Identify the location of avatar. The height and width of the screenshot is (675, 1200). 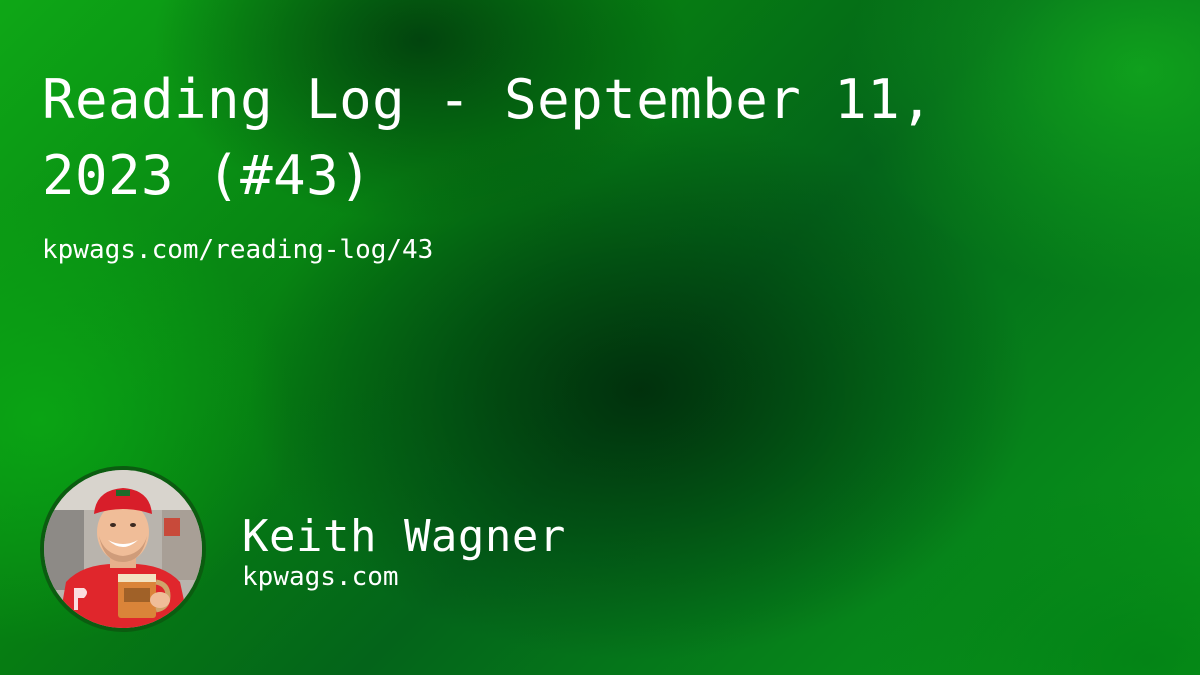
(123, 549).